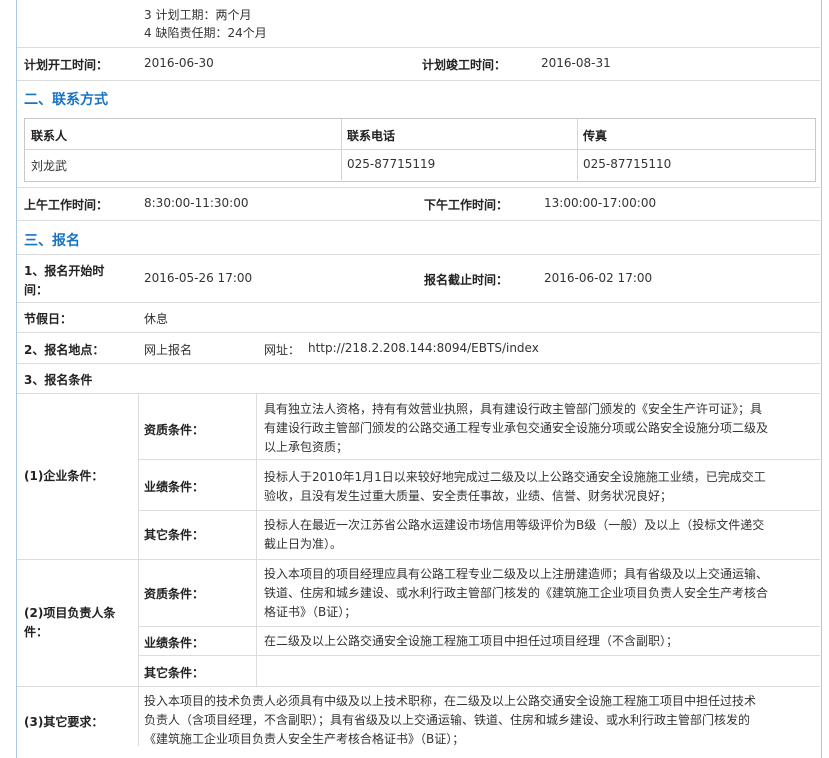  Describe the element at coordinates (66, 205) in the screenshot. I see `am-hours-label: 上午工作时间：` at that location.